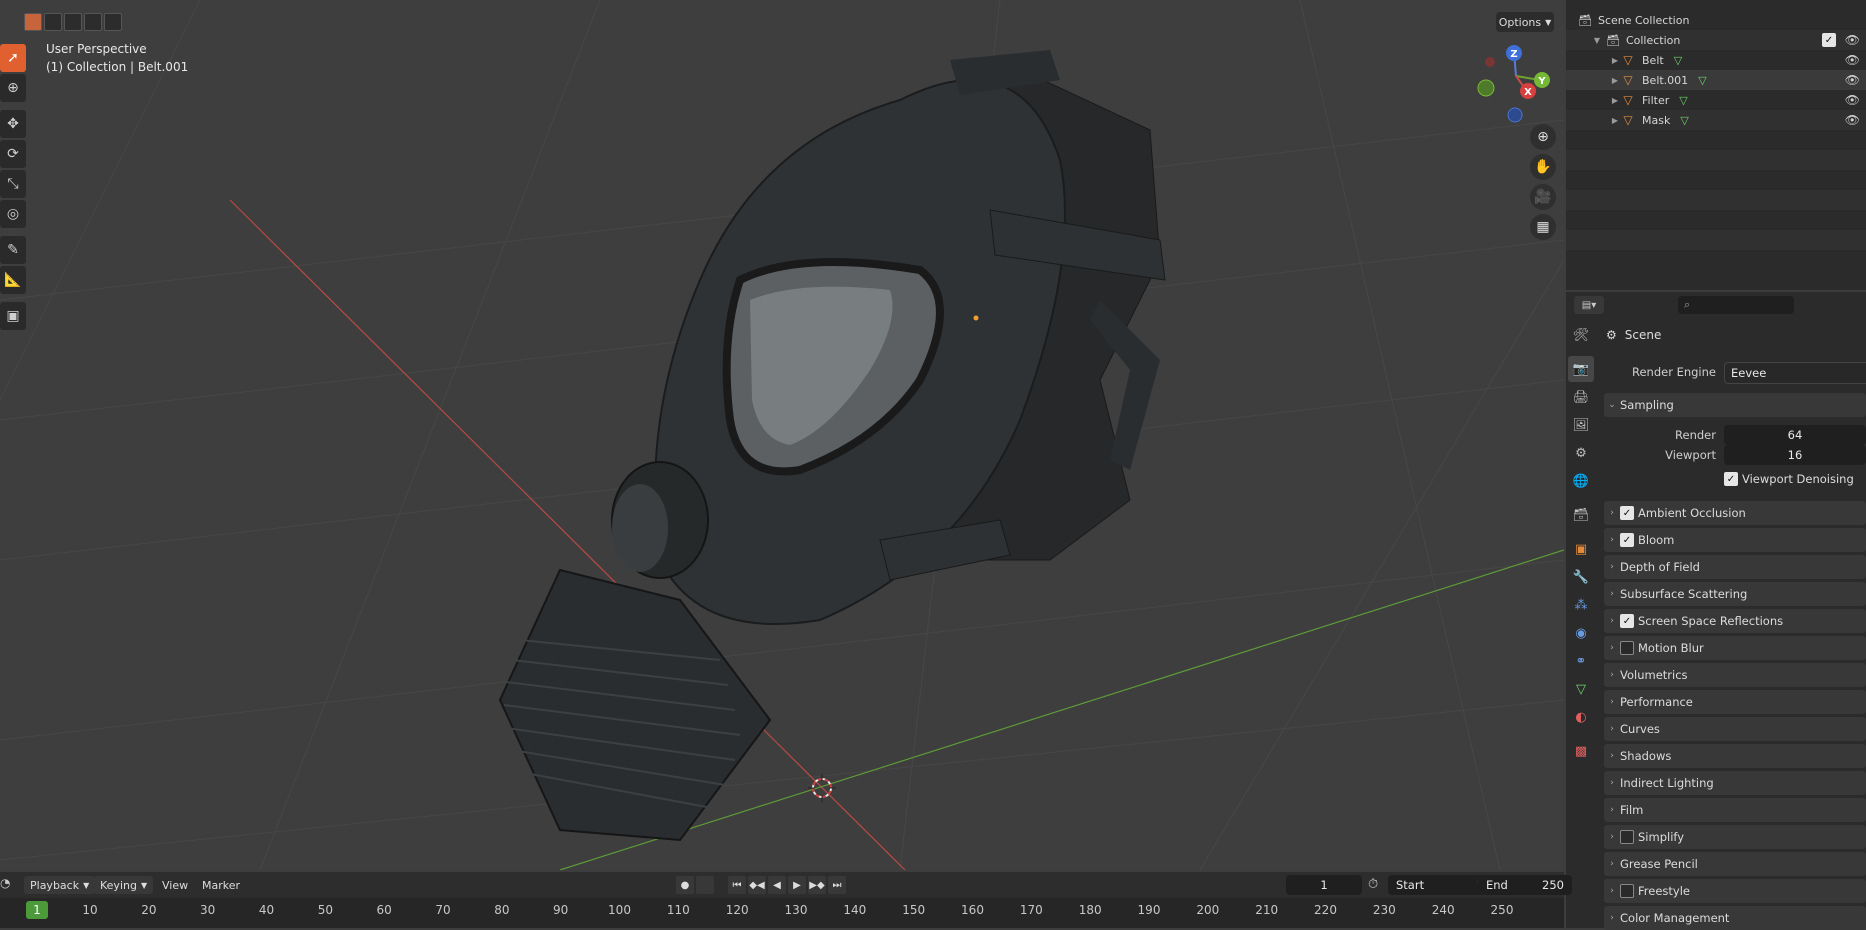  What do you see at coordinates (1525, 22) in the screenshot?
I see `options-dropdown: Options ▼` at bounding box center [1525, 22].